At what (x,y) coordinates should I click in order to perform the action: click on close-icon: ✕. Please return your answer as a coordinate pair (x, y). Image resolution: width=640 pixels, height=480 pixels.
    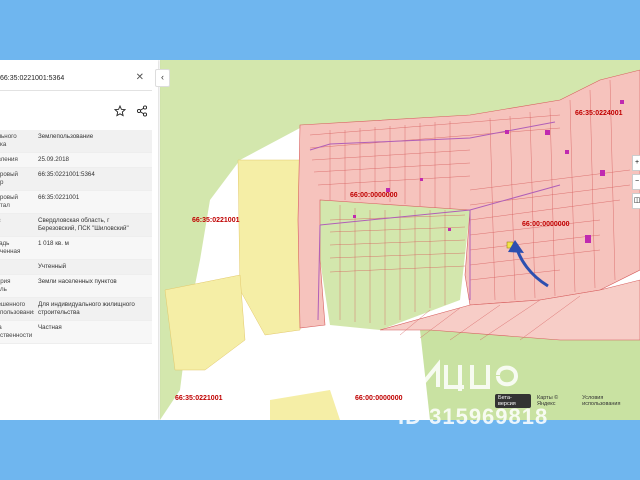
    Looking at the image, I should click on (140, 77).